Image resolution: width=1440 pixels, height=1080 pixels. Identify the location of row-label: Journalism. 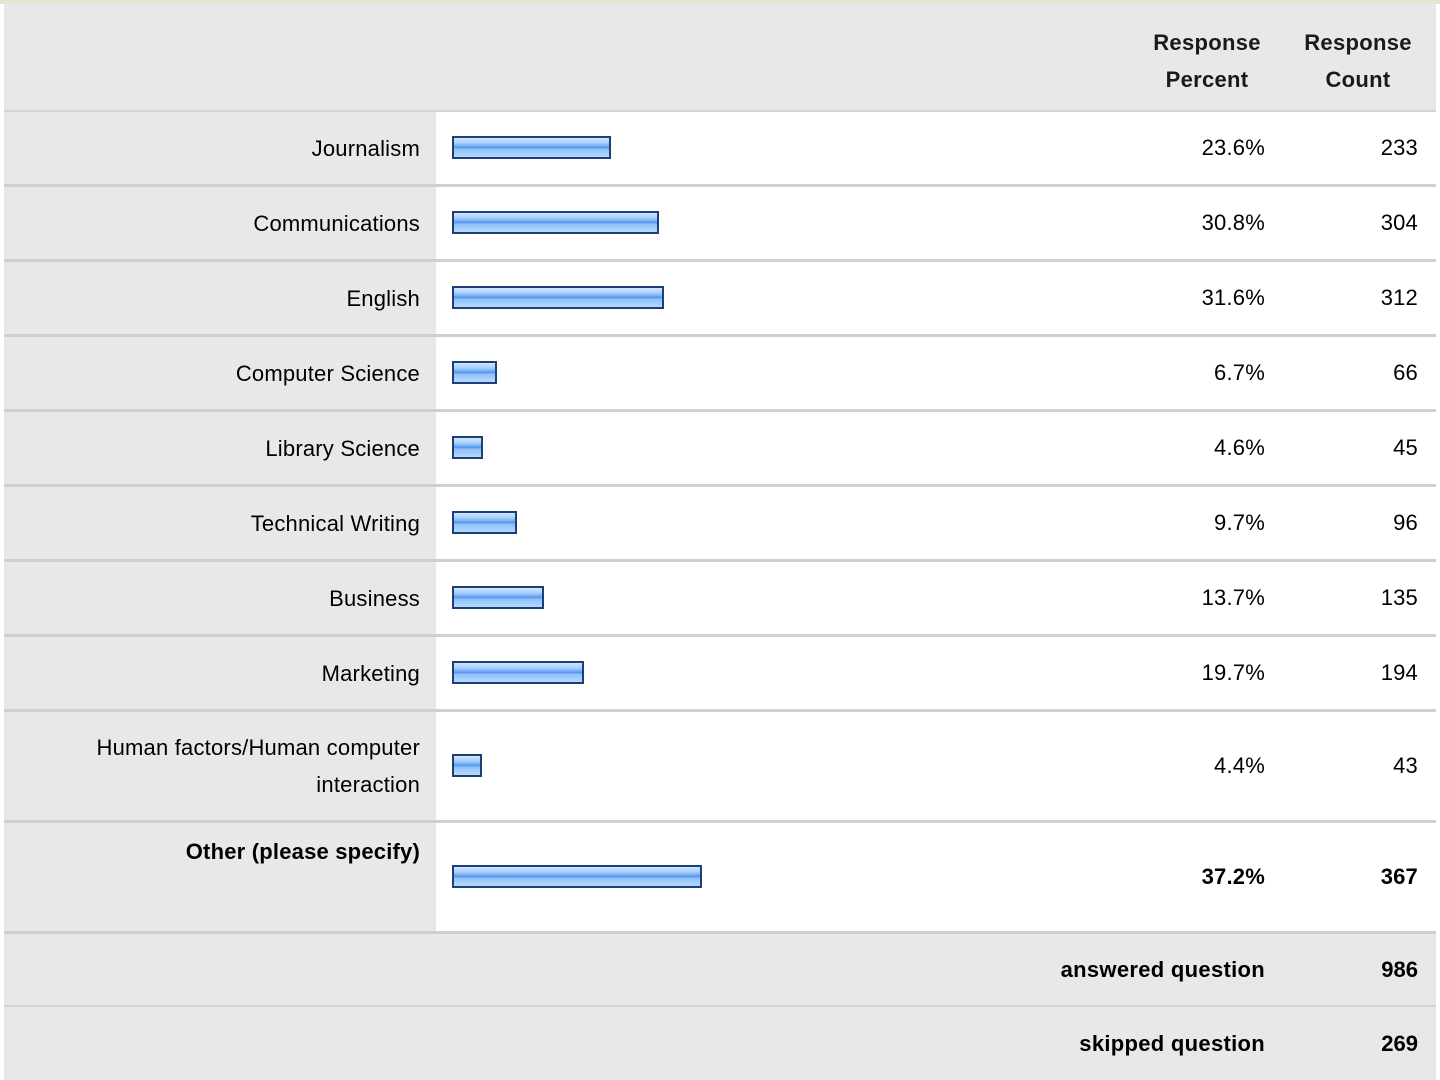
(220, 148).